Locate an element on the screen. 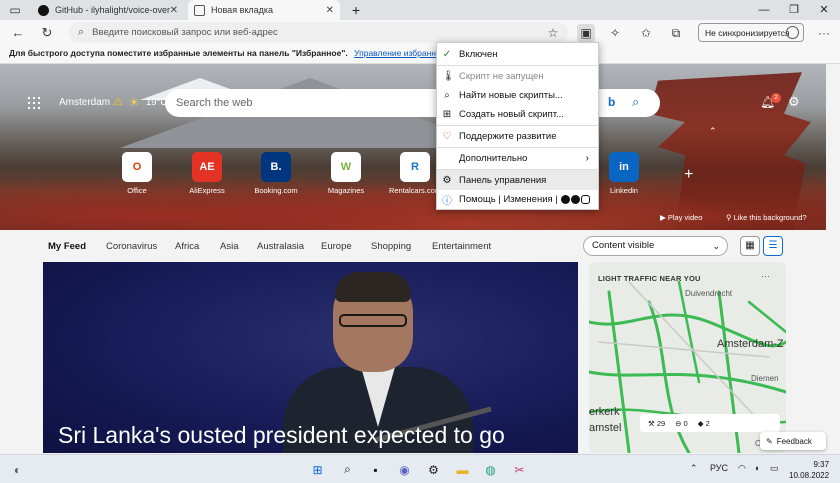  language-indicator: РУС is located at coordinates (719, 468).